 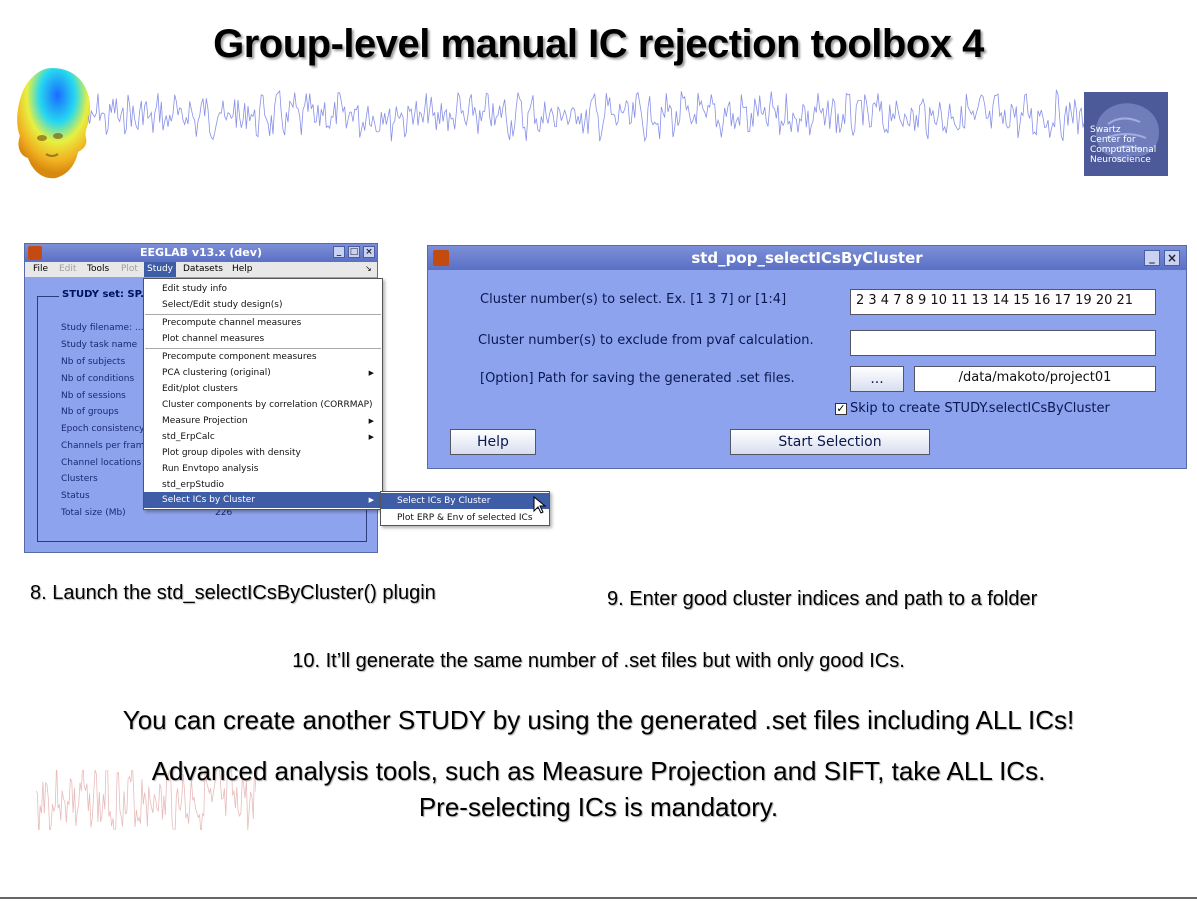 I want to click on cluster-exclude-input, so click(x=1003, y=343).